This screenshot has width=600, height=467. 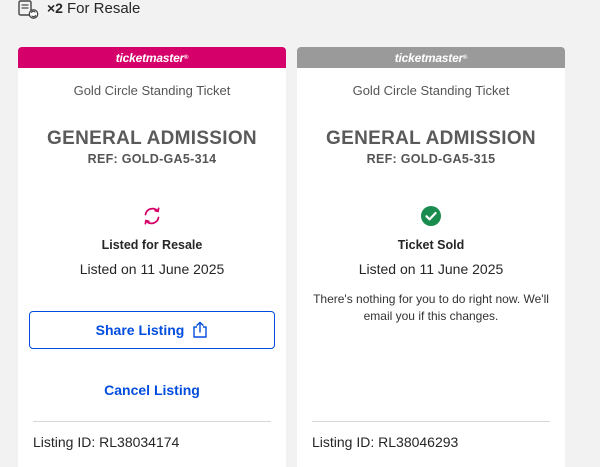 I want to click on ticket-reference: REF: GOLD-GA5-314, so click(x=152, y=159).